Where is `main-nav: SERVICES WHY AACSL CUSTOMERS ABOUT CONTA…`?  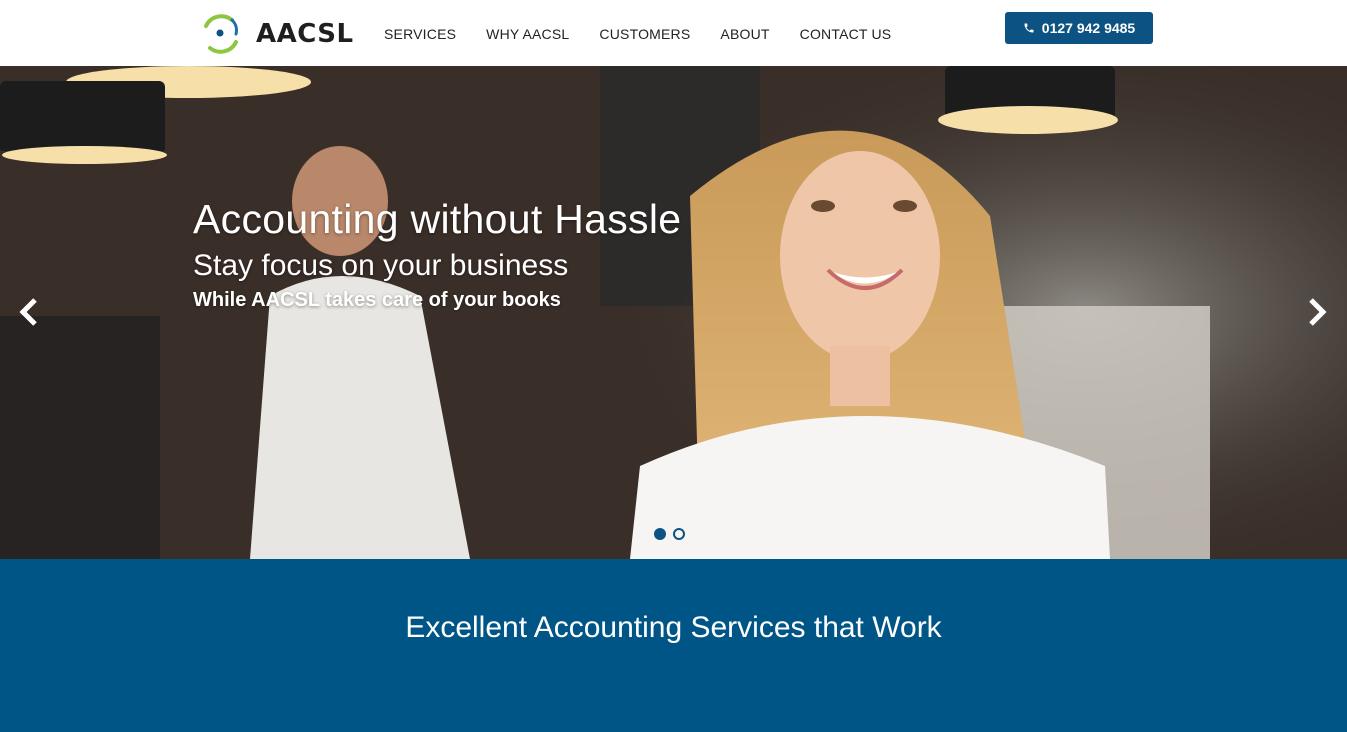
main-nav: SERVICES WHY AACSL CUSTOMERS ABOUT CONTA… is located at coordinates (637, 34).